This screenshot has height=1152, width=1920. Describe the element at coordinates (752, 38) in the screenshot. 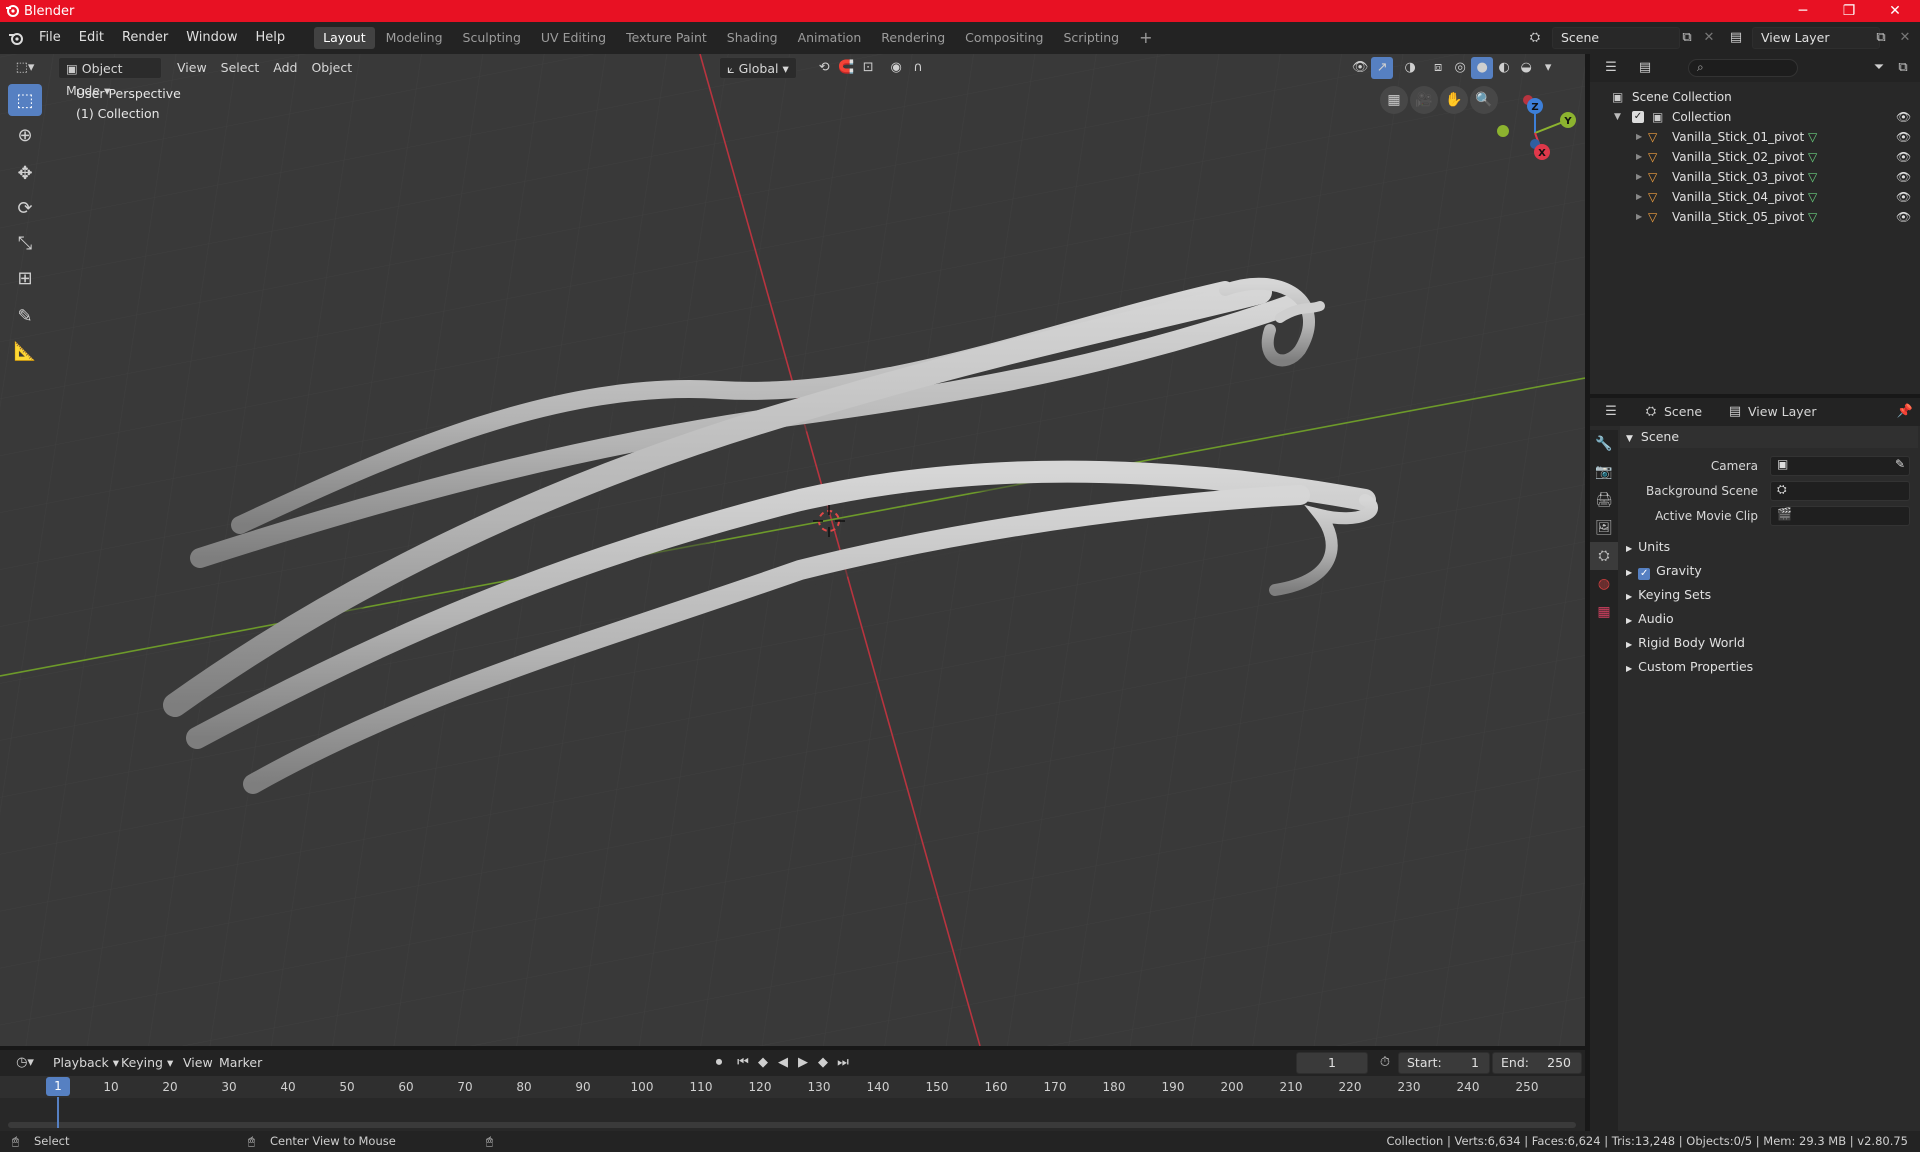

I see `tab-shading: Shading` at that location.